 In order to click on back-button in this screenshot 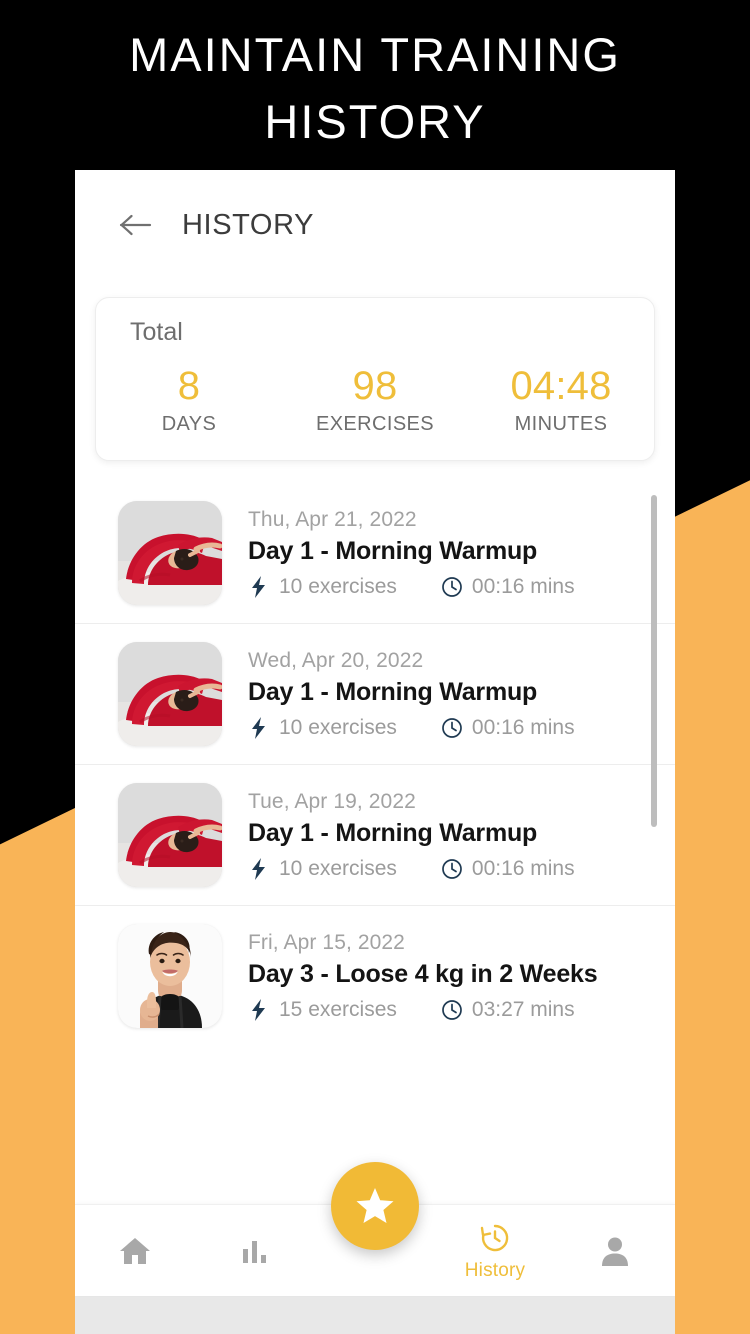, I will do `click(136, 225)`.